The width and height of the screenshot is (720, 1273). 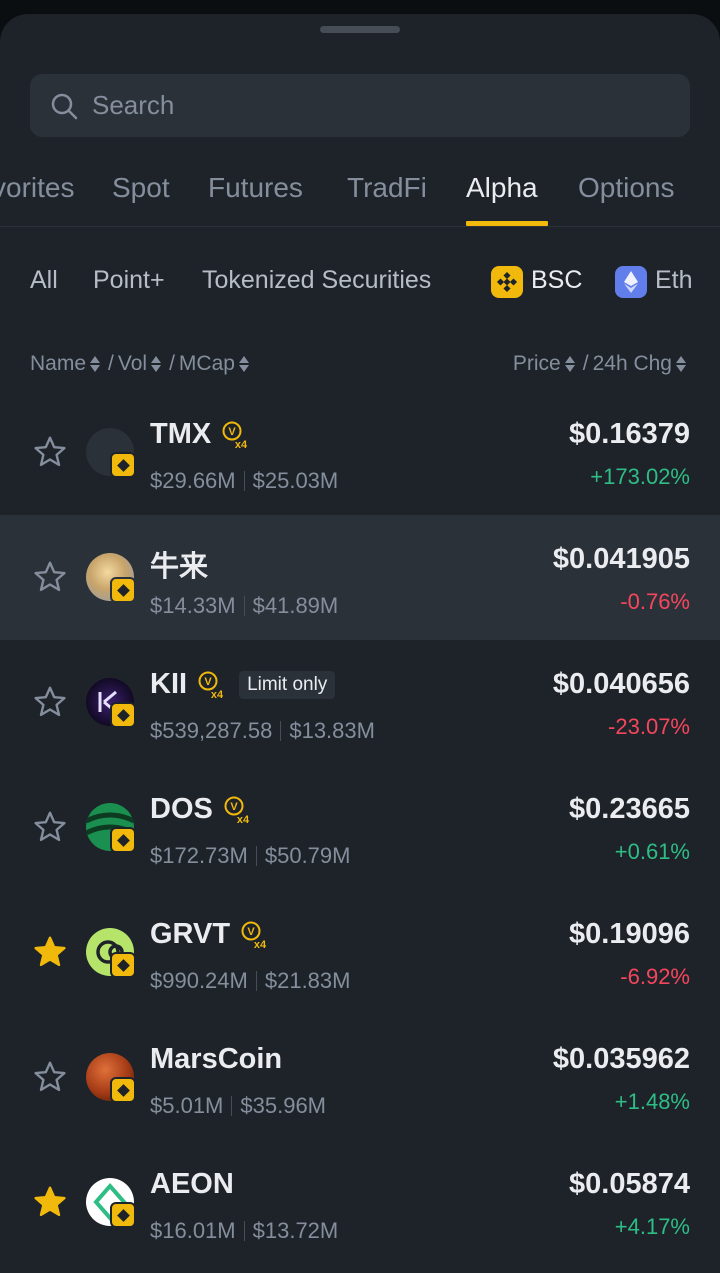 I want to click on token-price: $0.035962, so click(x=621, y=1059).